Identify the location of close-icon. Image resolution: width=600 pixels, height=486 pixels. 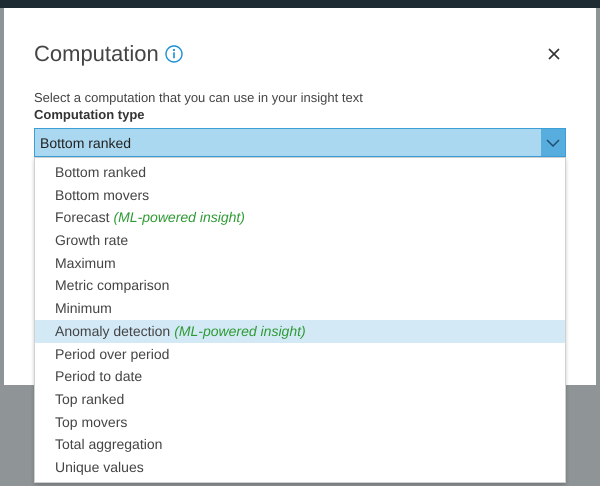
(554, 54).